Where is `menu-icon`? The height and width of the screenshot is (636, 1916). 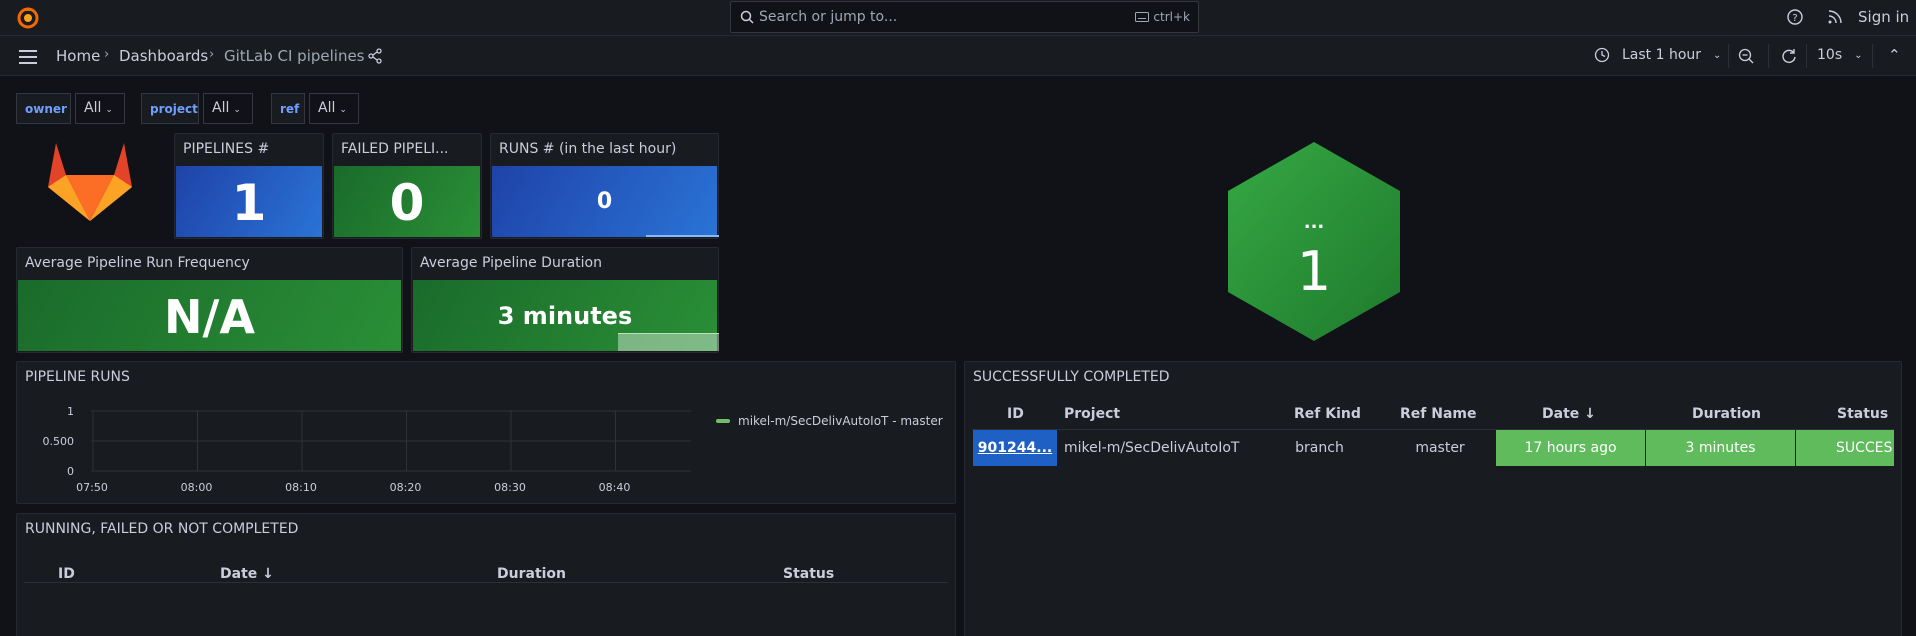 menu-icon is located at coordinates (28, 57).